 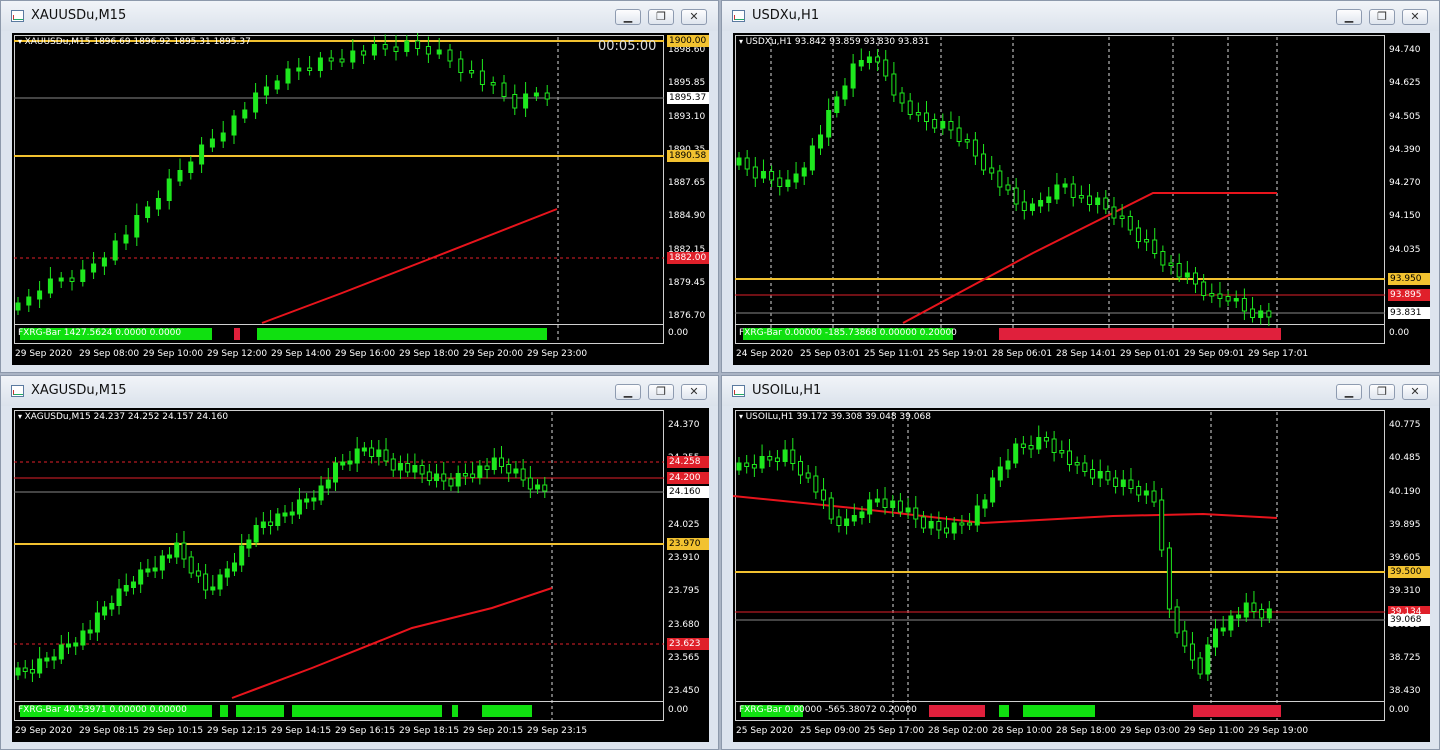 I want to click on window-titlebar: XAUUSDu,M15 ▁ ❐ ✕, so click(x=359, y=16).